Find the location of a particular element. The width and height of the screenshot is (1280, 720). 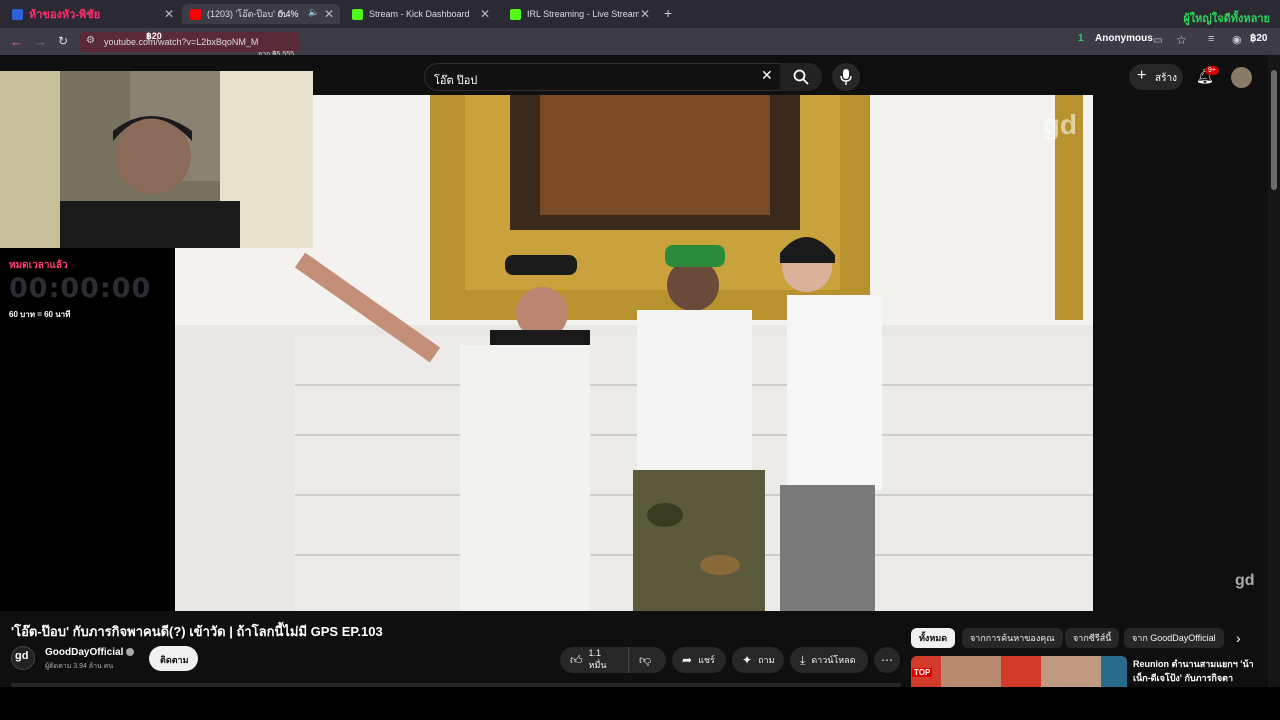

timer-title: หมดเวลาแล้ว is located at coordinates (38, 265).